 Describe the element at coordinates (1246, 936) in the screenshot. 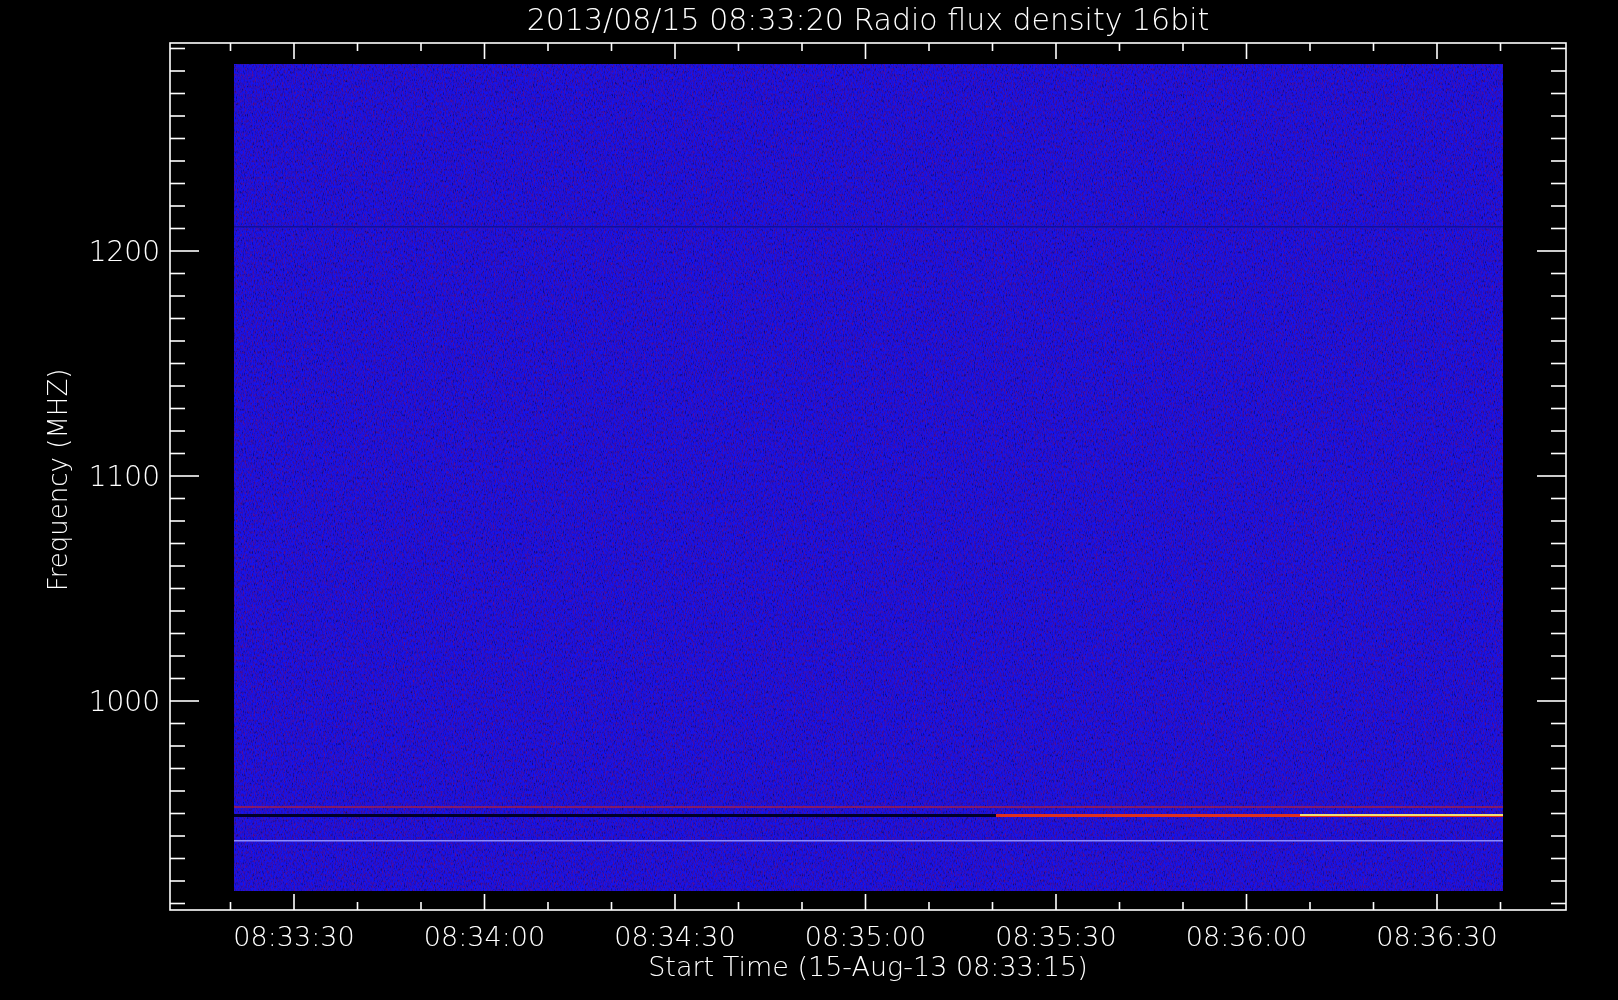

I see `tick-label: 08:36:00` at that location.